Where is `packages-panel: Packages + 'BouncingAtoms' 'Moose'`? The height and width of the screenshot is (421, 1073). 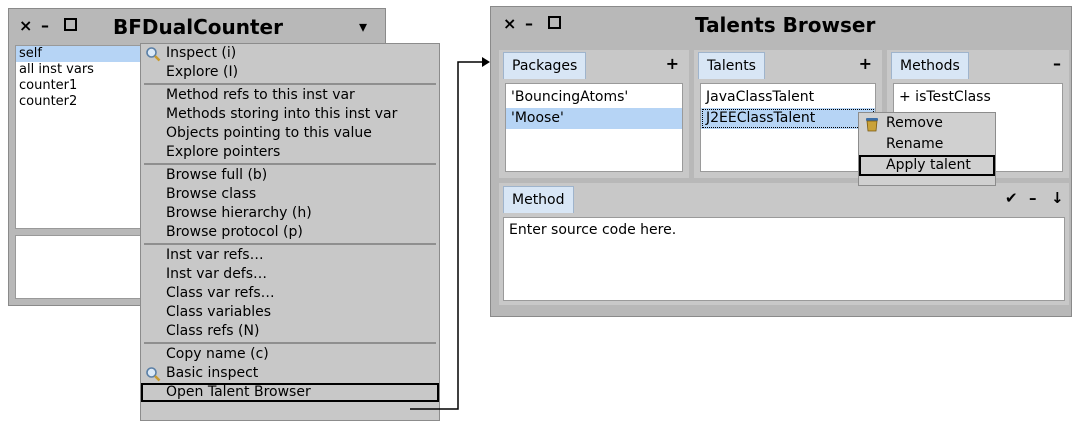
packages-panel: Packages + 'BouncingAtoms' 'Moose' is located at coordinates (594, 114).